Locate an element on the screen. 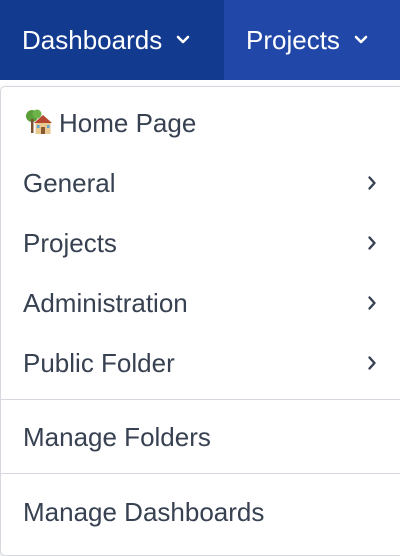  menu-item-projects: Projects is located at coordinates (200, 243).